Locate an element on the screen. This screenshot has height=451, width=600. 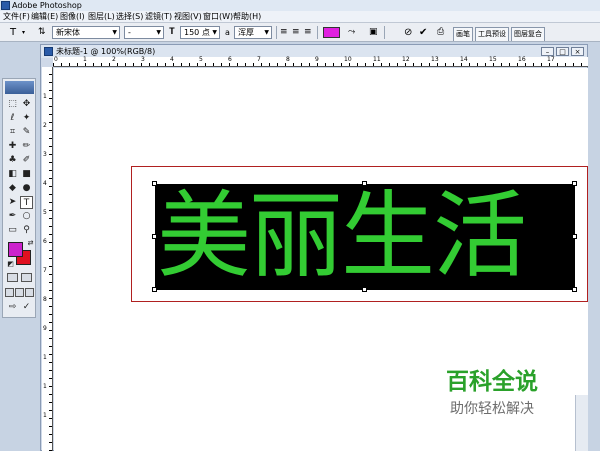
close-button: × is located at coordinates (577, 51).